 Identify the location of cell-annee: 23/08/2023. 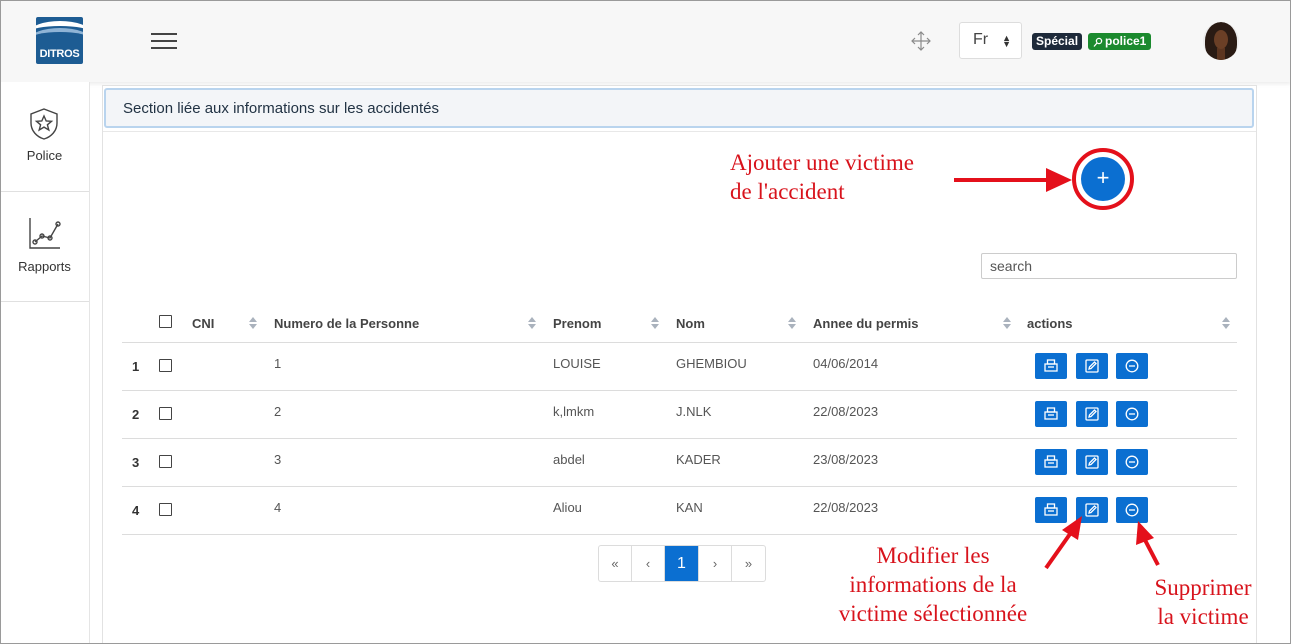
(846, 459).